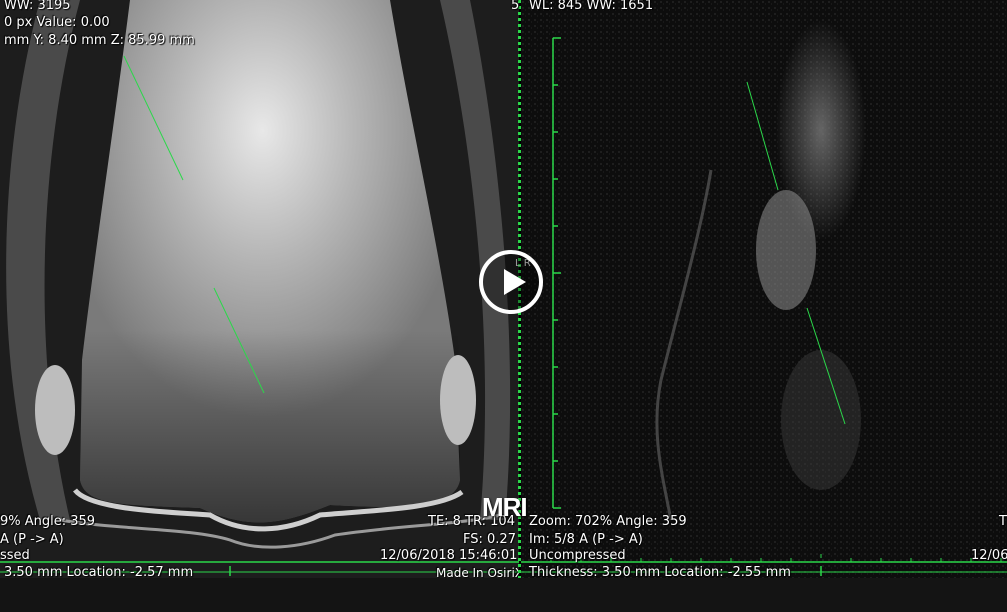 Image resolution: width=1007 pixels, height=612 pixels. Describe the element at coordinates (15, 555) in the screenshot. I see `compression-label: ssed` at that location.